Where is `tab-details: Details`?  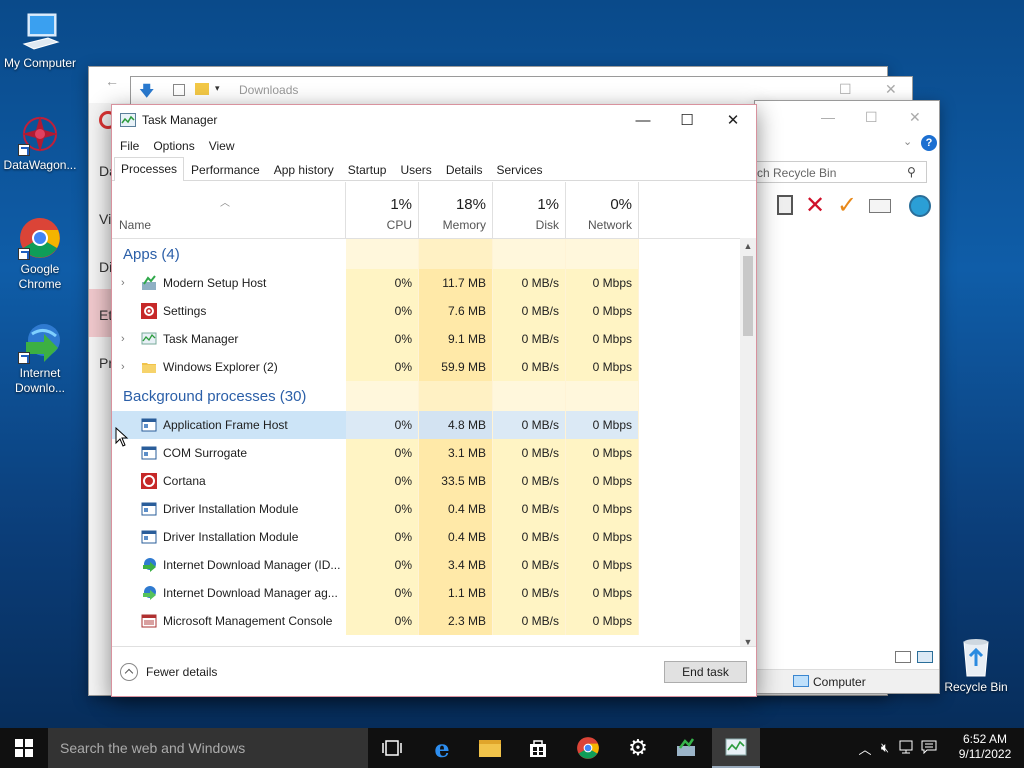 tab-details: Details is located at coordinates (464, 169).